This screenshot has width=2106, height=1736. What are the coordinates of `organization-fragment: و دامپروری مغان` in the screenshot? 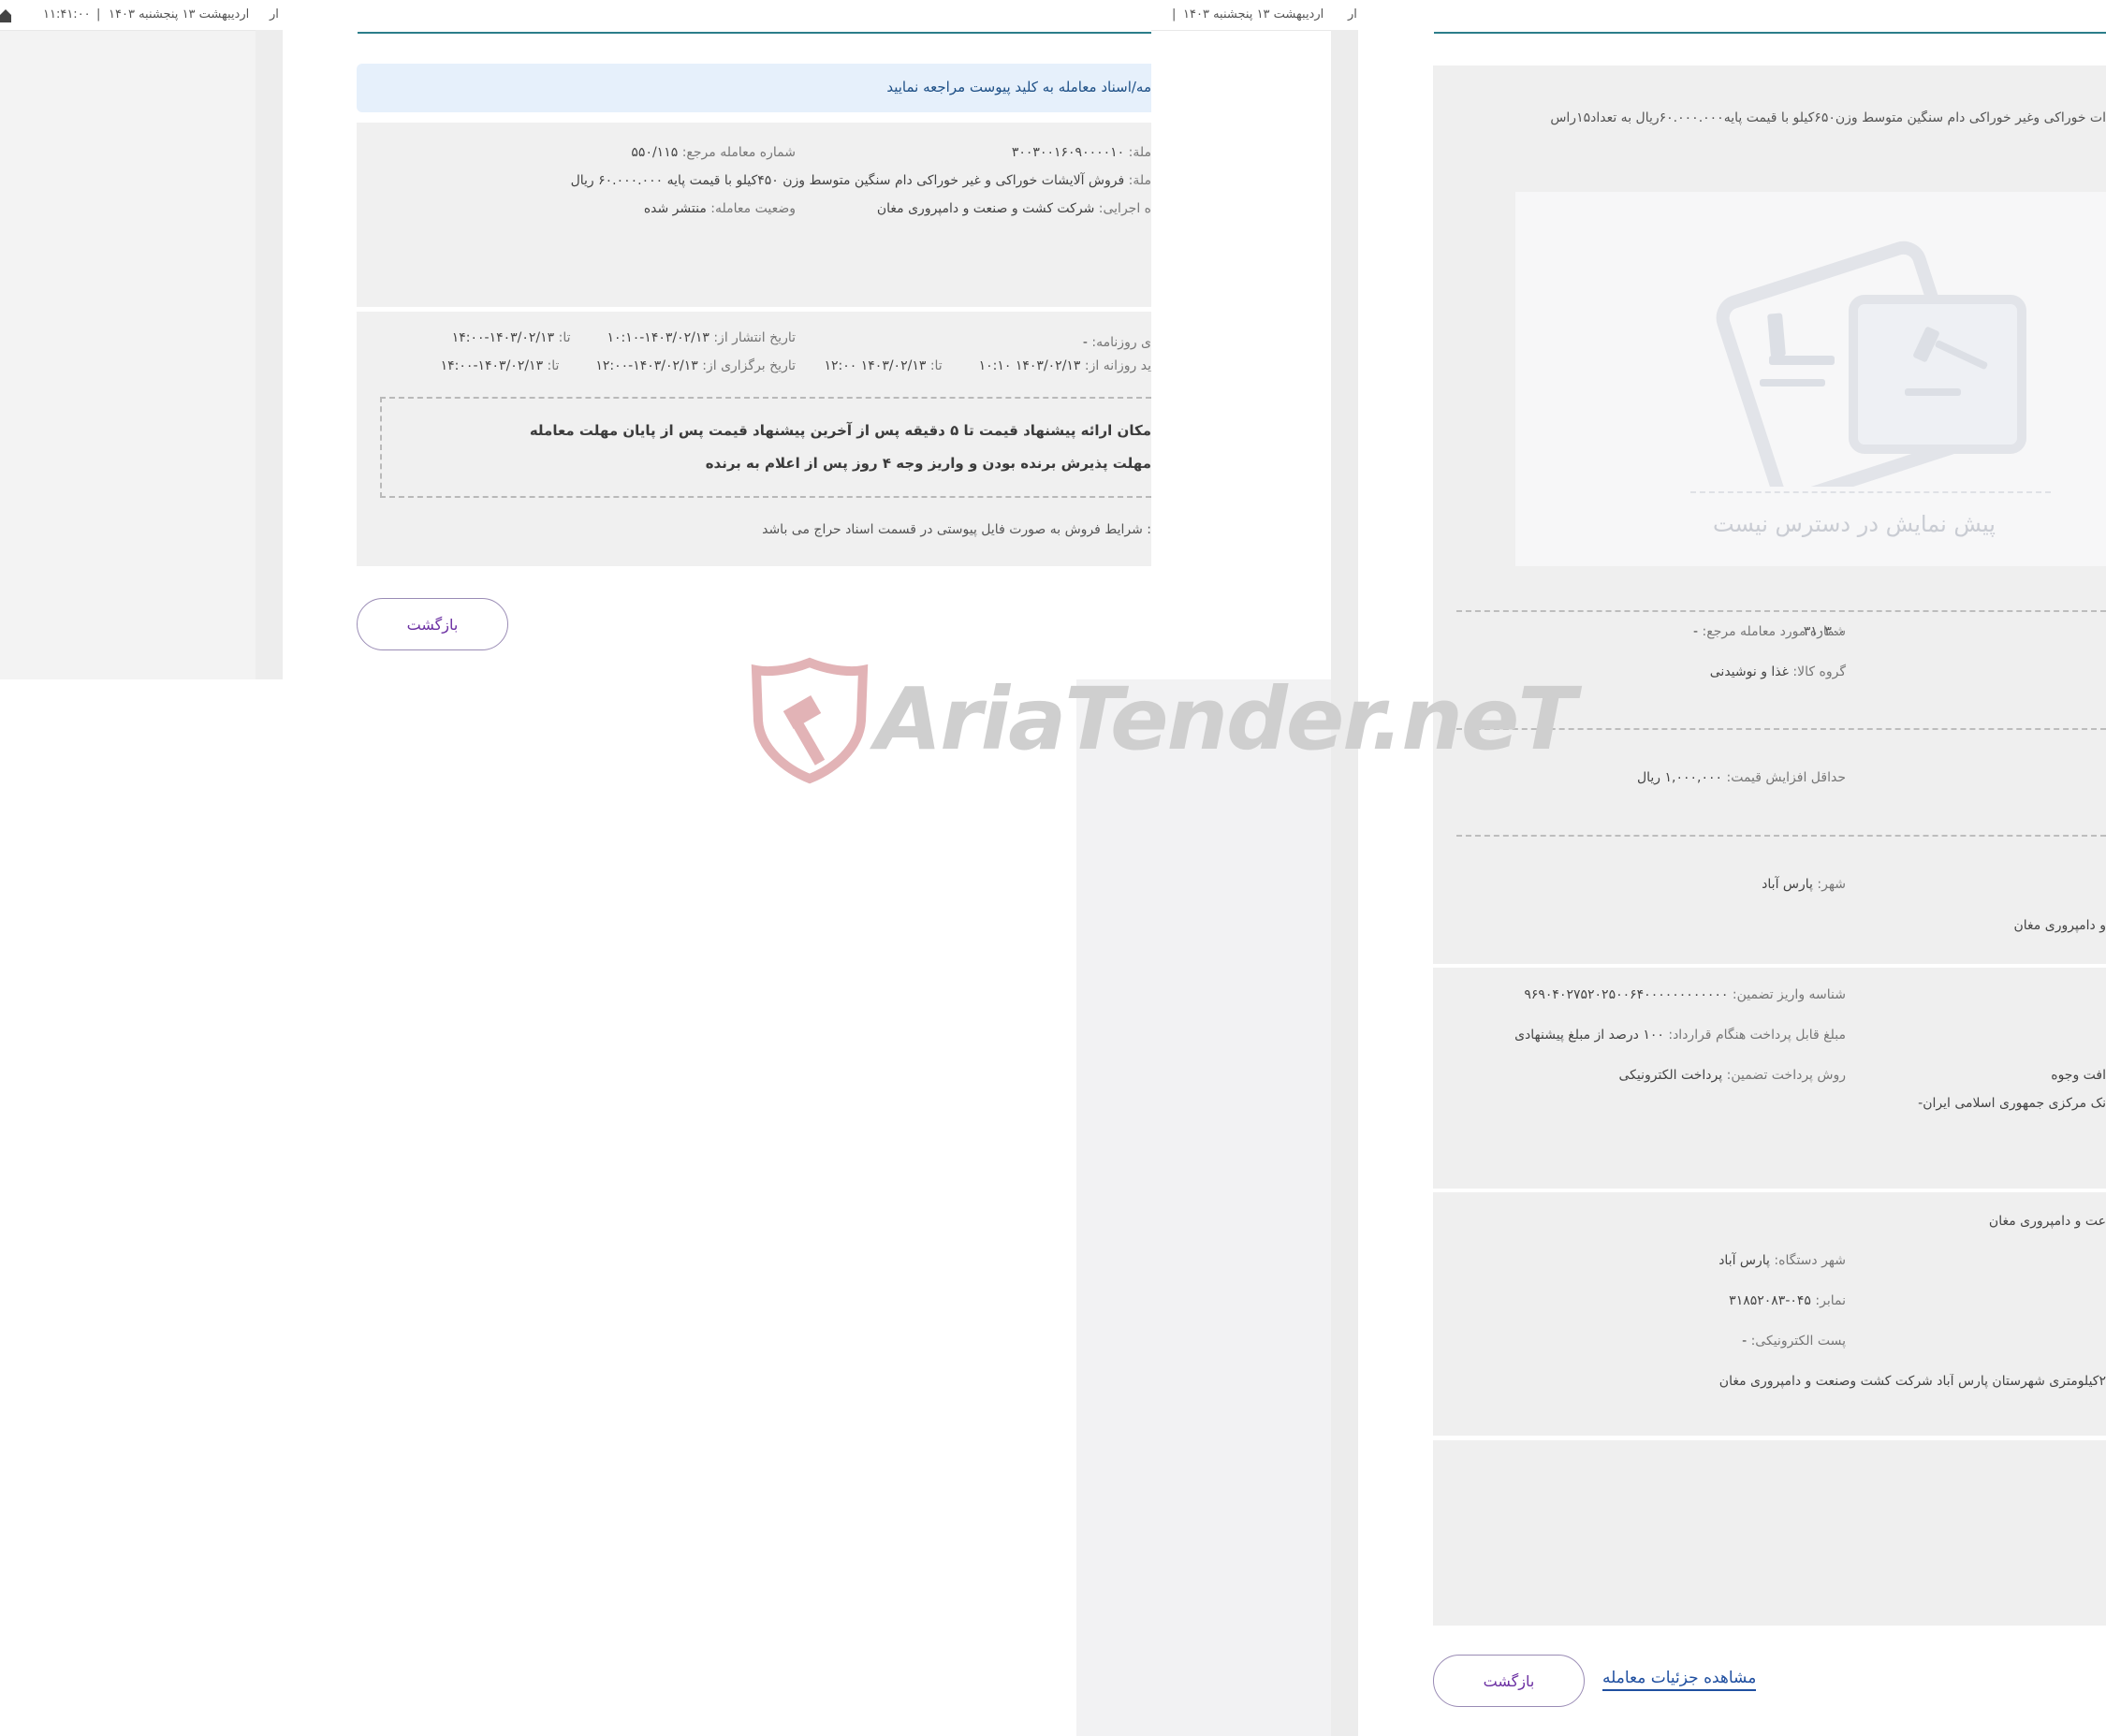 It's located at (2059, 925).